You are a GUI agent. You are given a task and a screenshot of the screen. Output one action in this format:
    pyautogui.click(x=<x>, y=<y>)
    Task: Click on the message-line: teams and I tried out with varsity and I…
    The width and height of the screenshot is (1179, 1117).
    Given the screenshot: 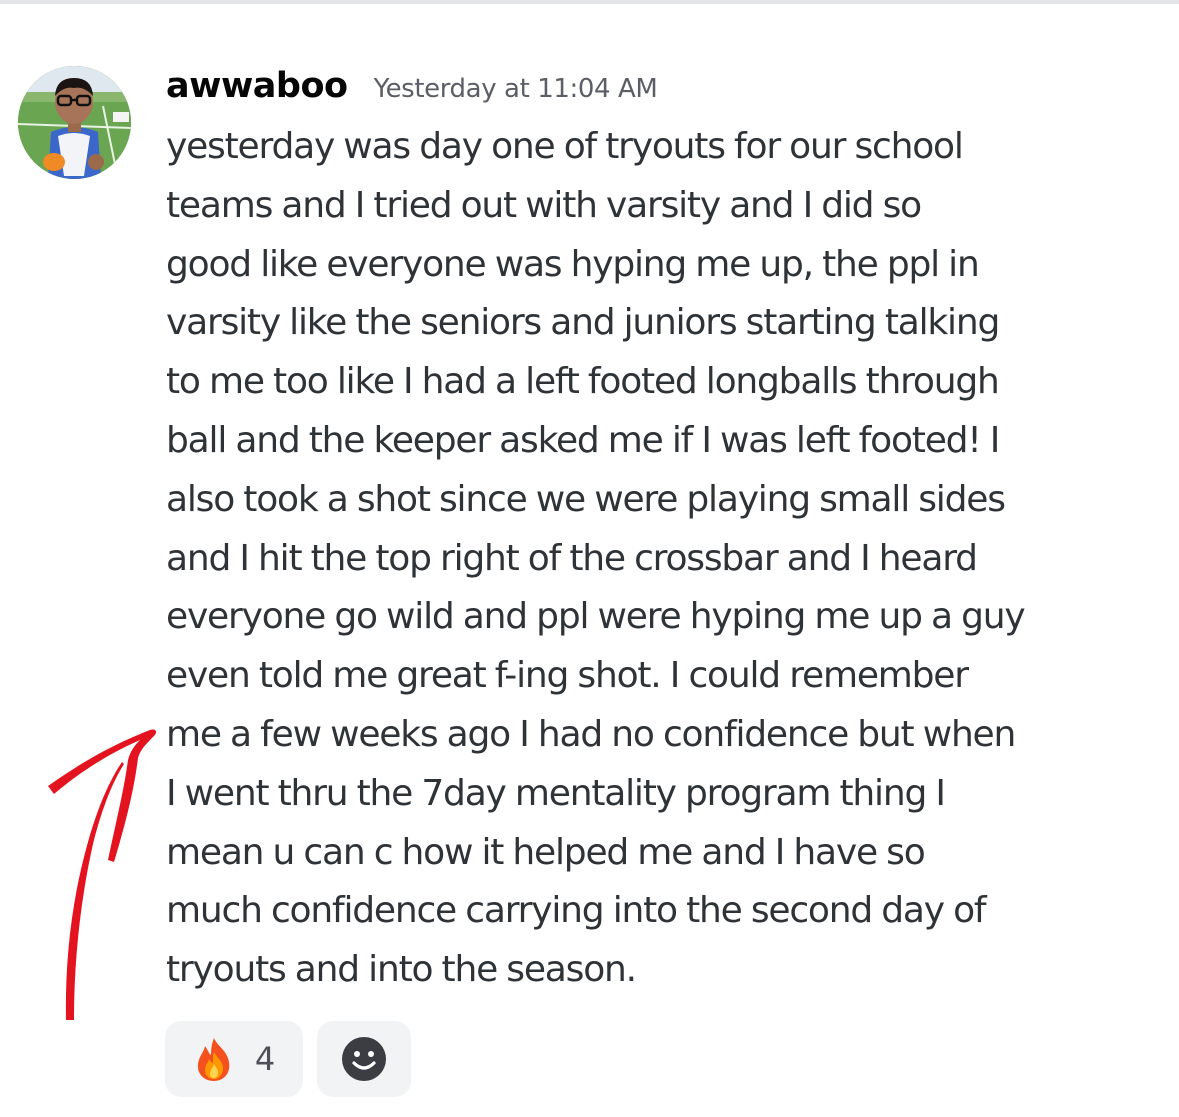 What is the action you would take?
    pyautogui.click(x=544, y=205)
    